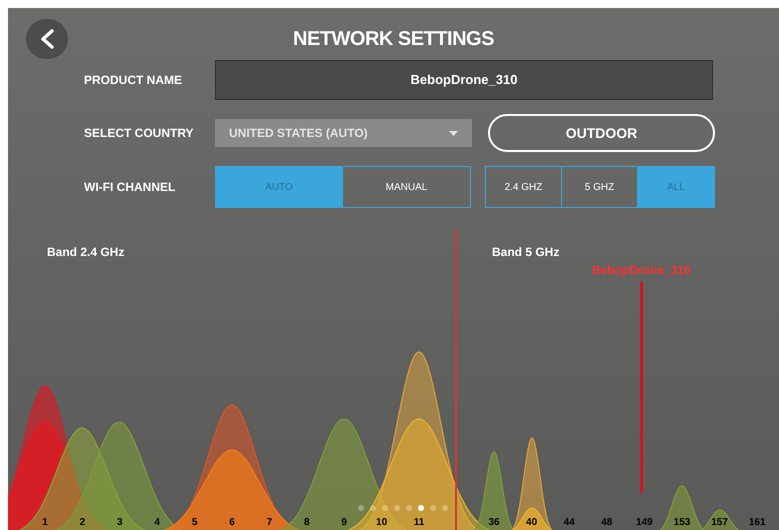 The image size is (779, 530). I want to click on channel-label: 6, so click(232, 523).